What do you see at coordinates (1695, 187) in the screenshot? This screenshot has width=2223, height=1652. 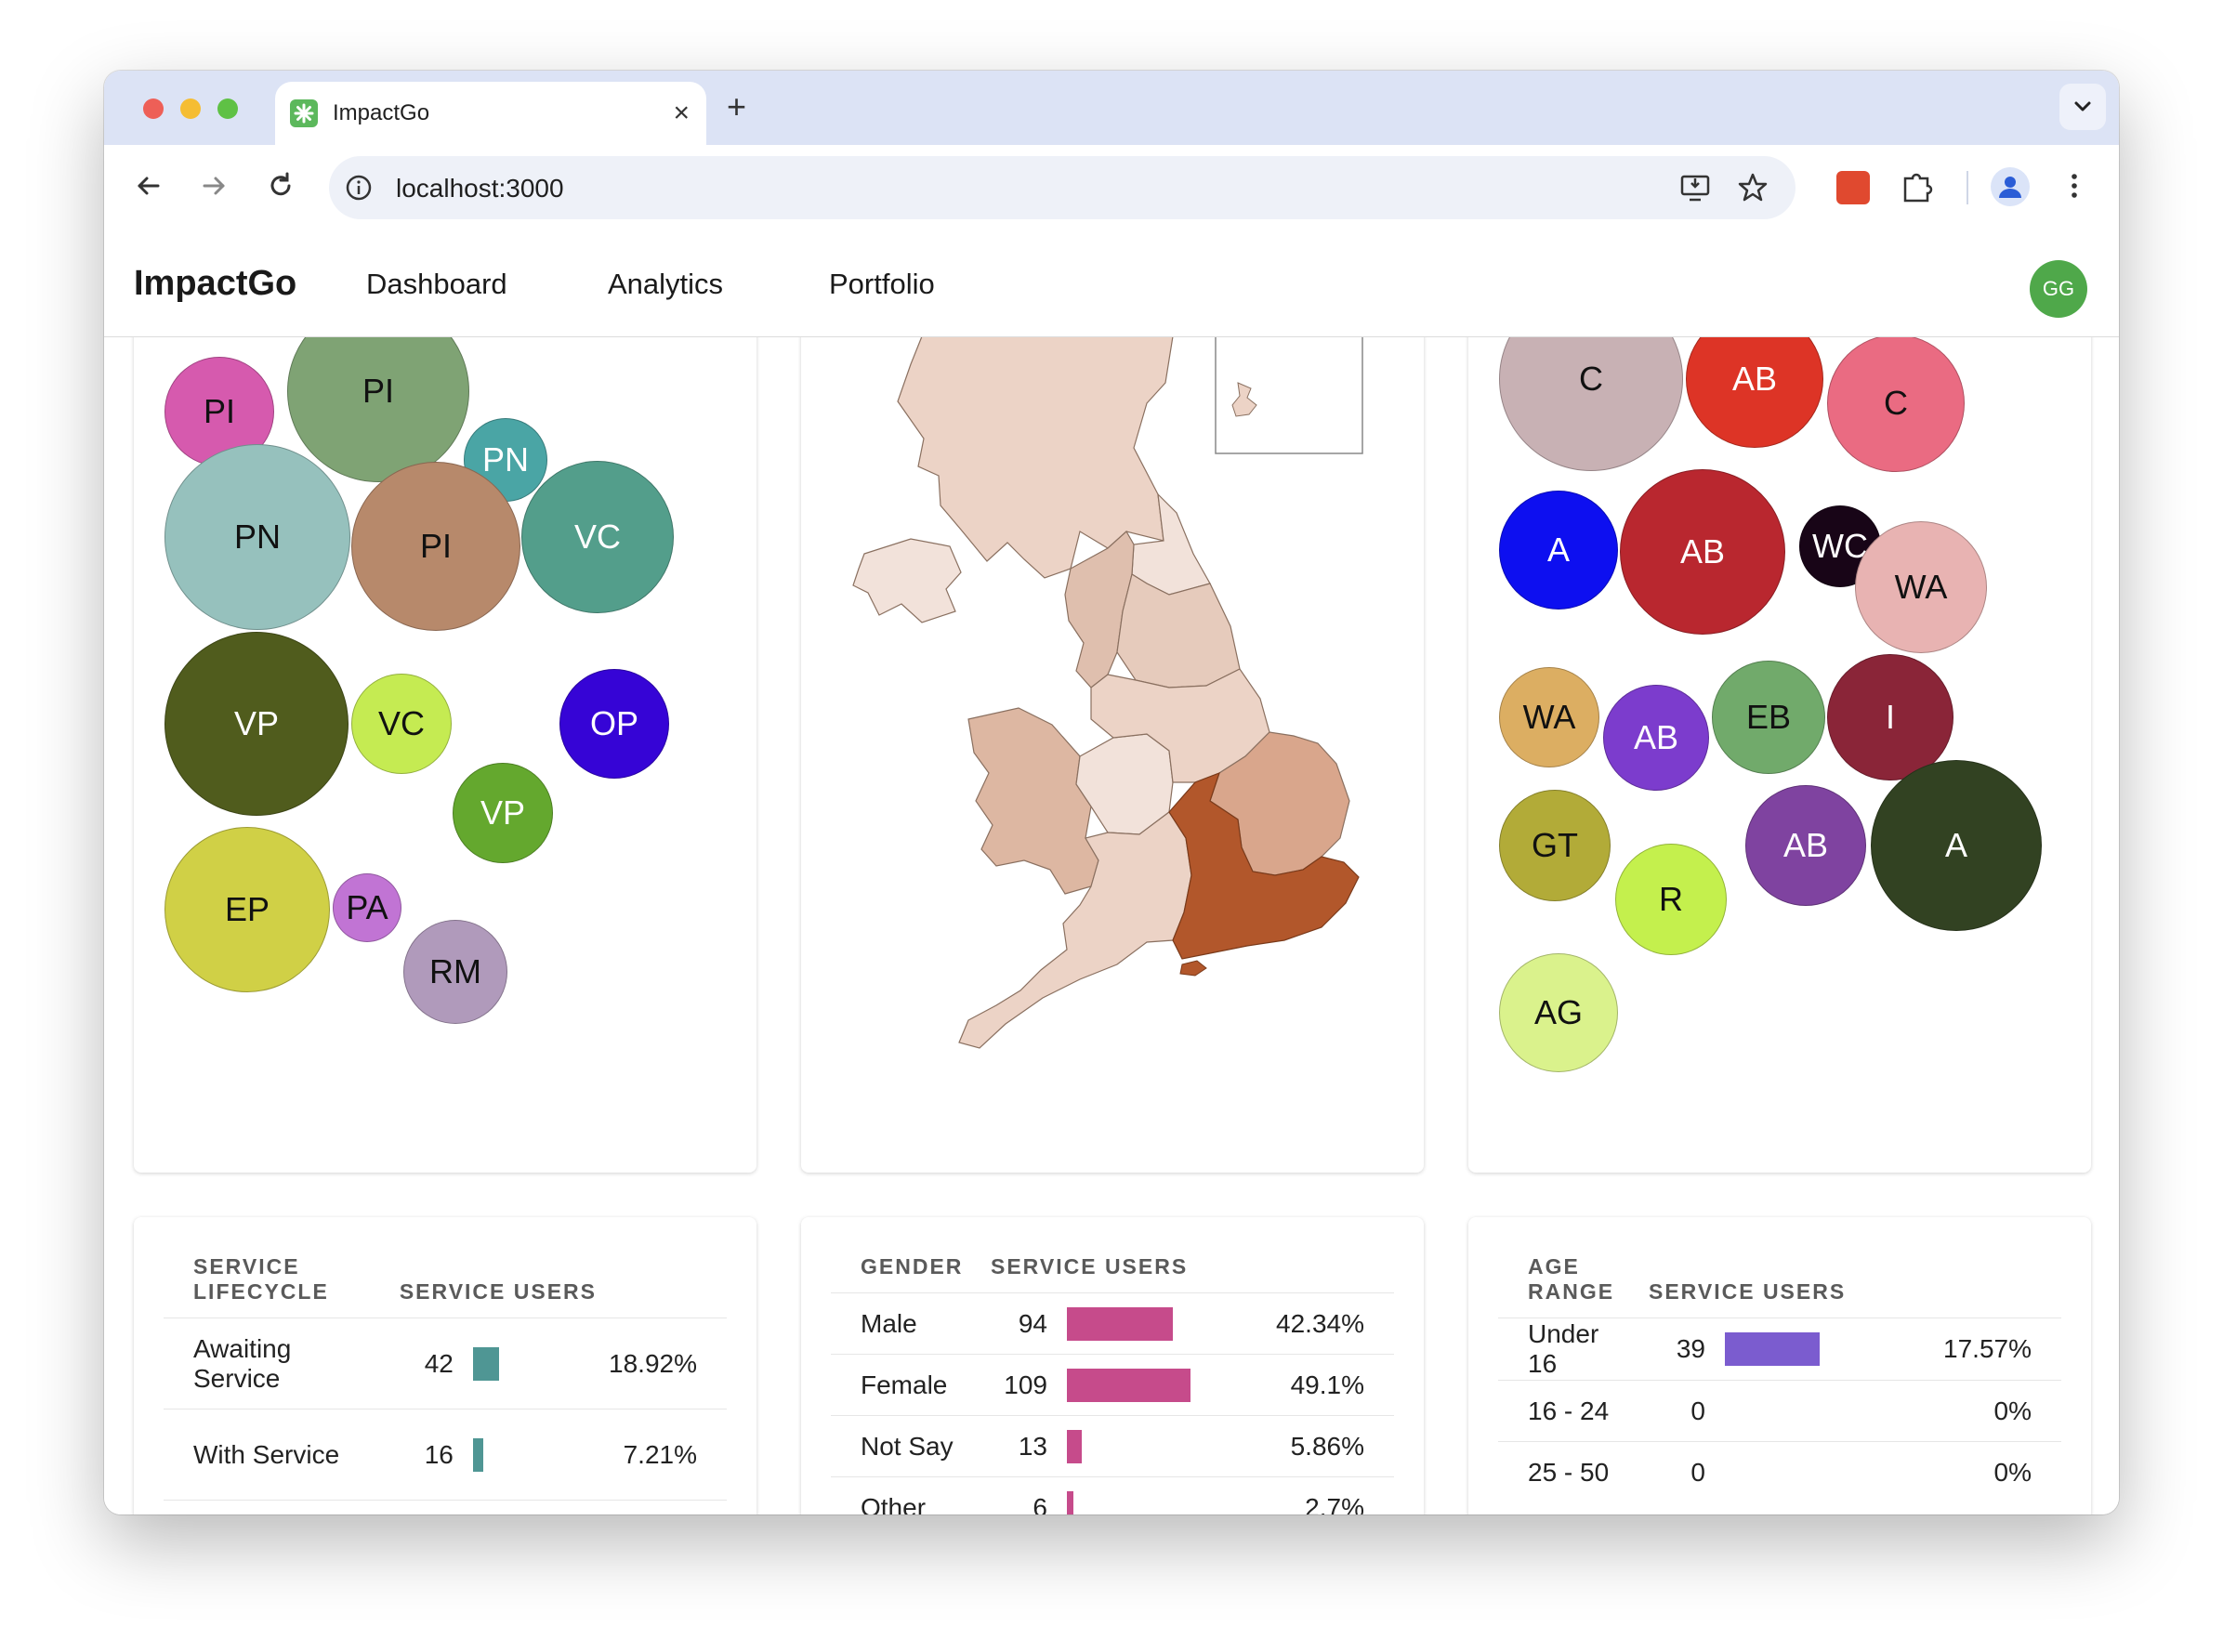 I see `install-app-icon` at bounding box center [1695, 187].